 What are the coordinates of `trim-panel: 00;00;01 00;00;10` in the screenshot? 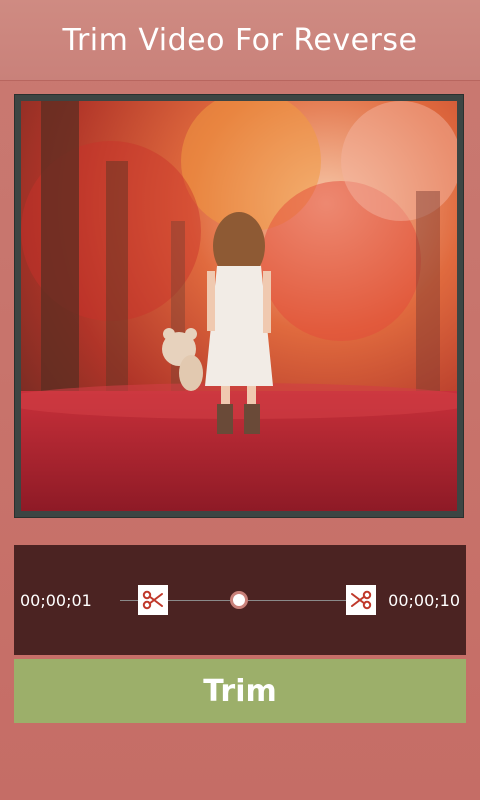 It's located at (240, 600).